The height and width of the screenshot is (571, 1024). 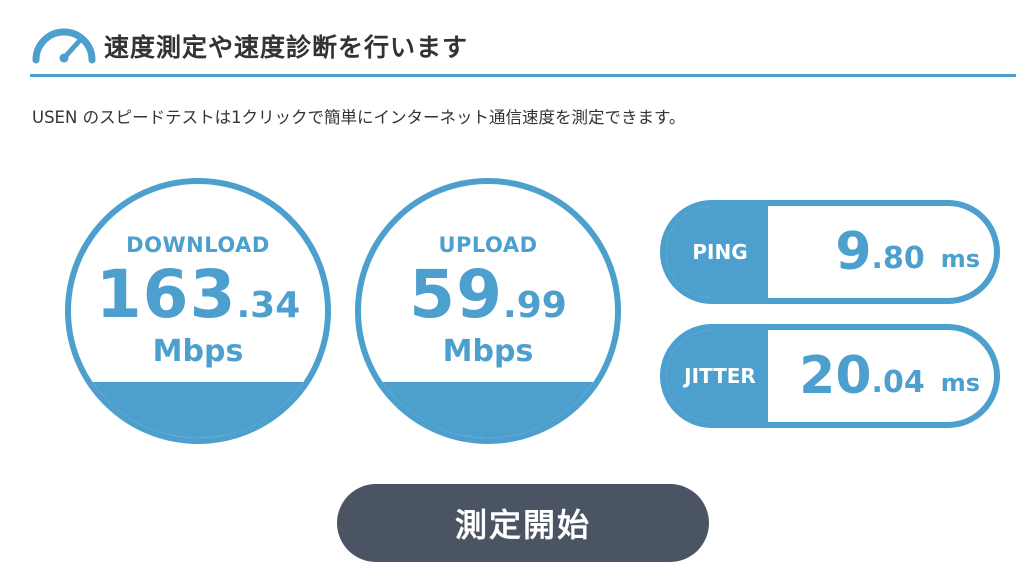 What do you see at coordinates (960, 259) in the screenshot?
I see `ping-unit: ms` at bounding box center [960, 259].